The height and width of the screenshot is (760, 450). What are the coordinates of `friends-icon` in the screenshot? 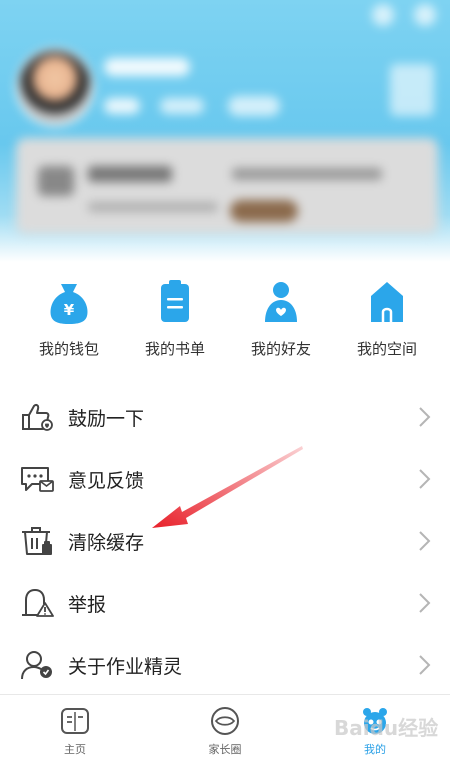 It's located at (281, 302).